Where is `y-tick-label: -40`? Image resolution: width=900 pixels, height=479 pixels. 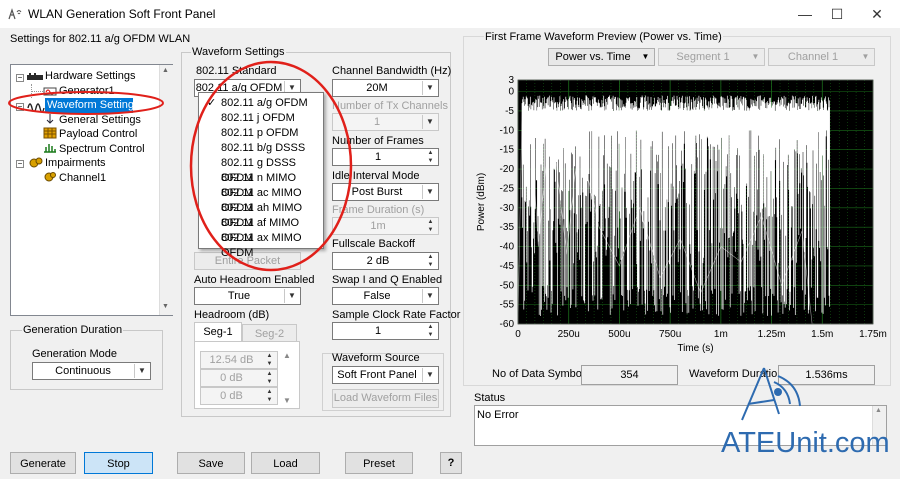 y-tick-label: -40 is located at coordinates (507, 247).